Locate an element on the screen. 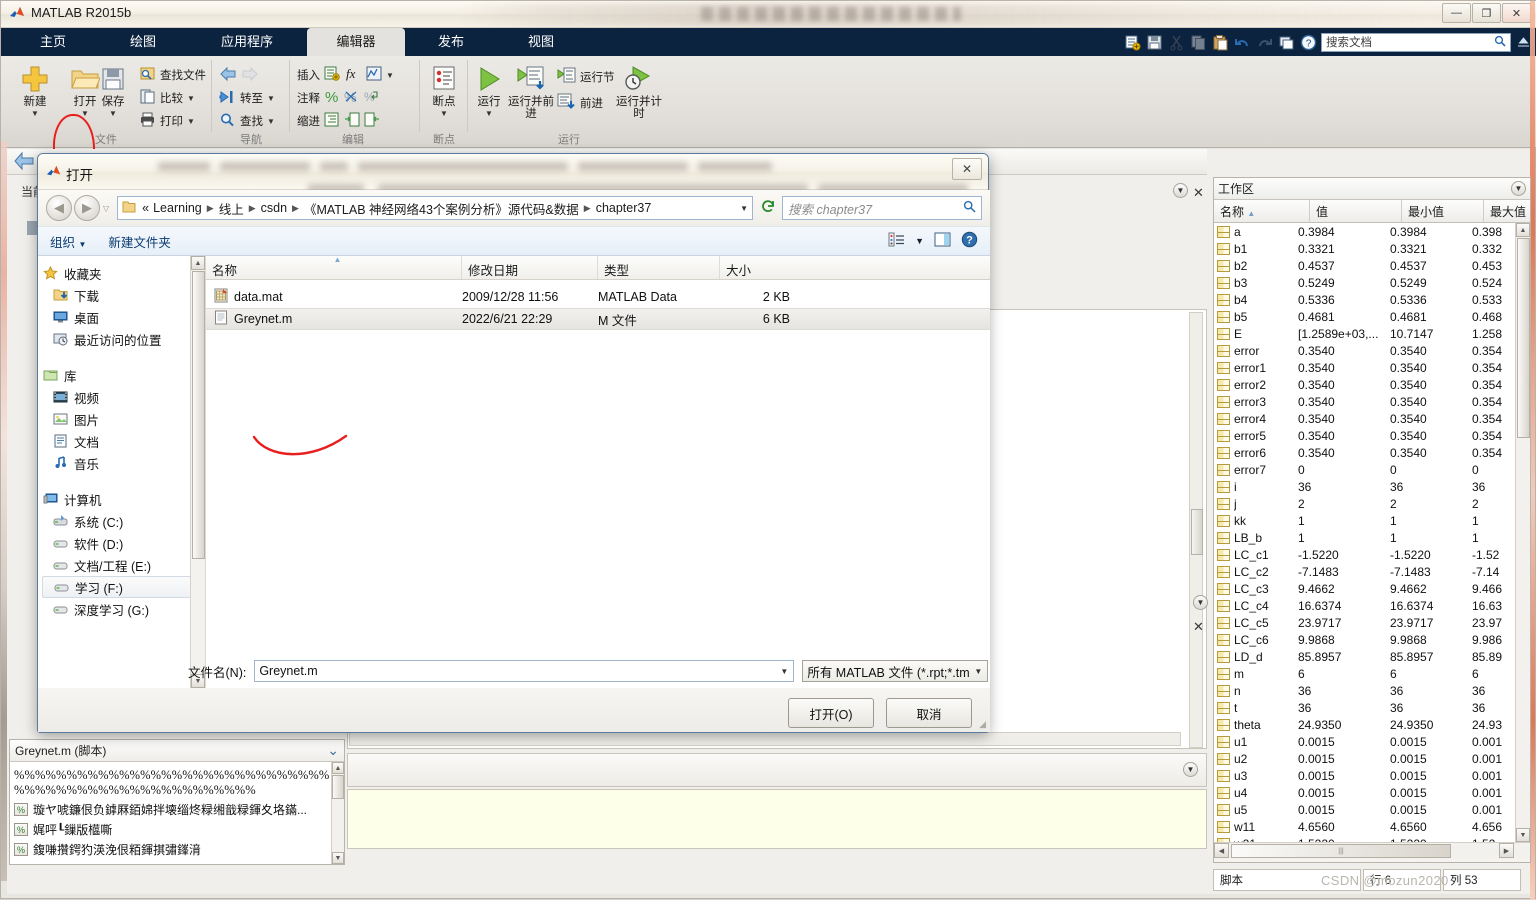 The height and width of the screenshot is (900, 1536). table-row: LB_b 1 1 1 is located at coordinates (1372, 537).